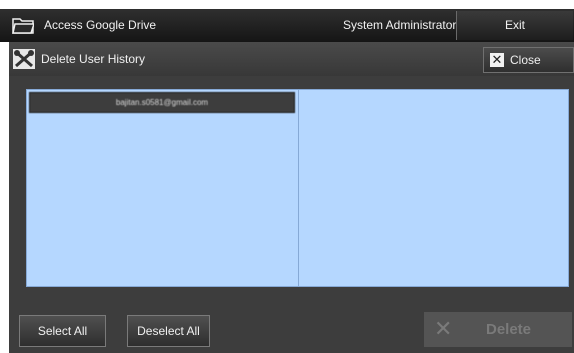 This screenshot has height=353, width=574. What do you see at coordinates (509, 329) in the screenshot?
I see `delete-button-label: Delete` at bounding box center [509, 329].